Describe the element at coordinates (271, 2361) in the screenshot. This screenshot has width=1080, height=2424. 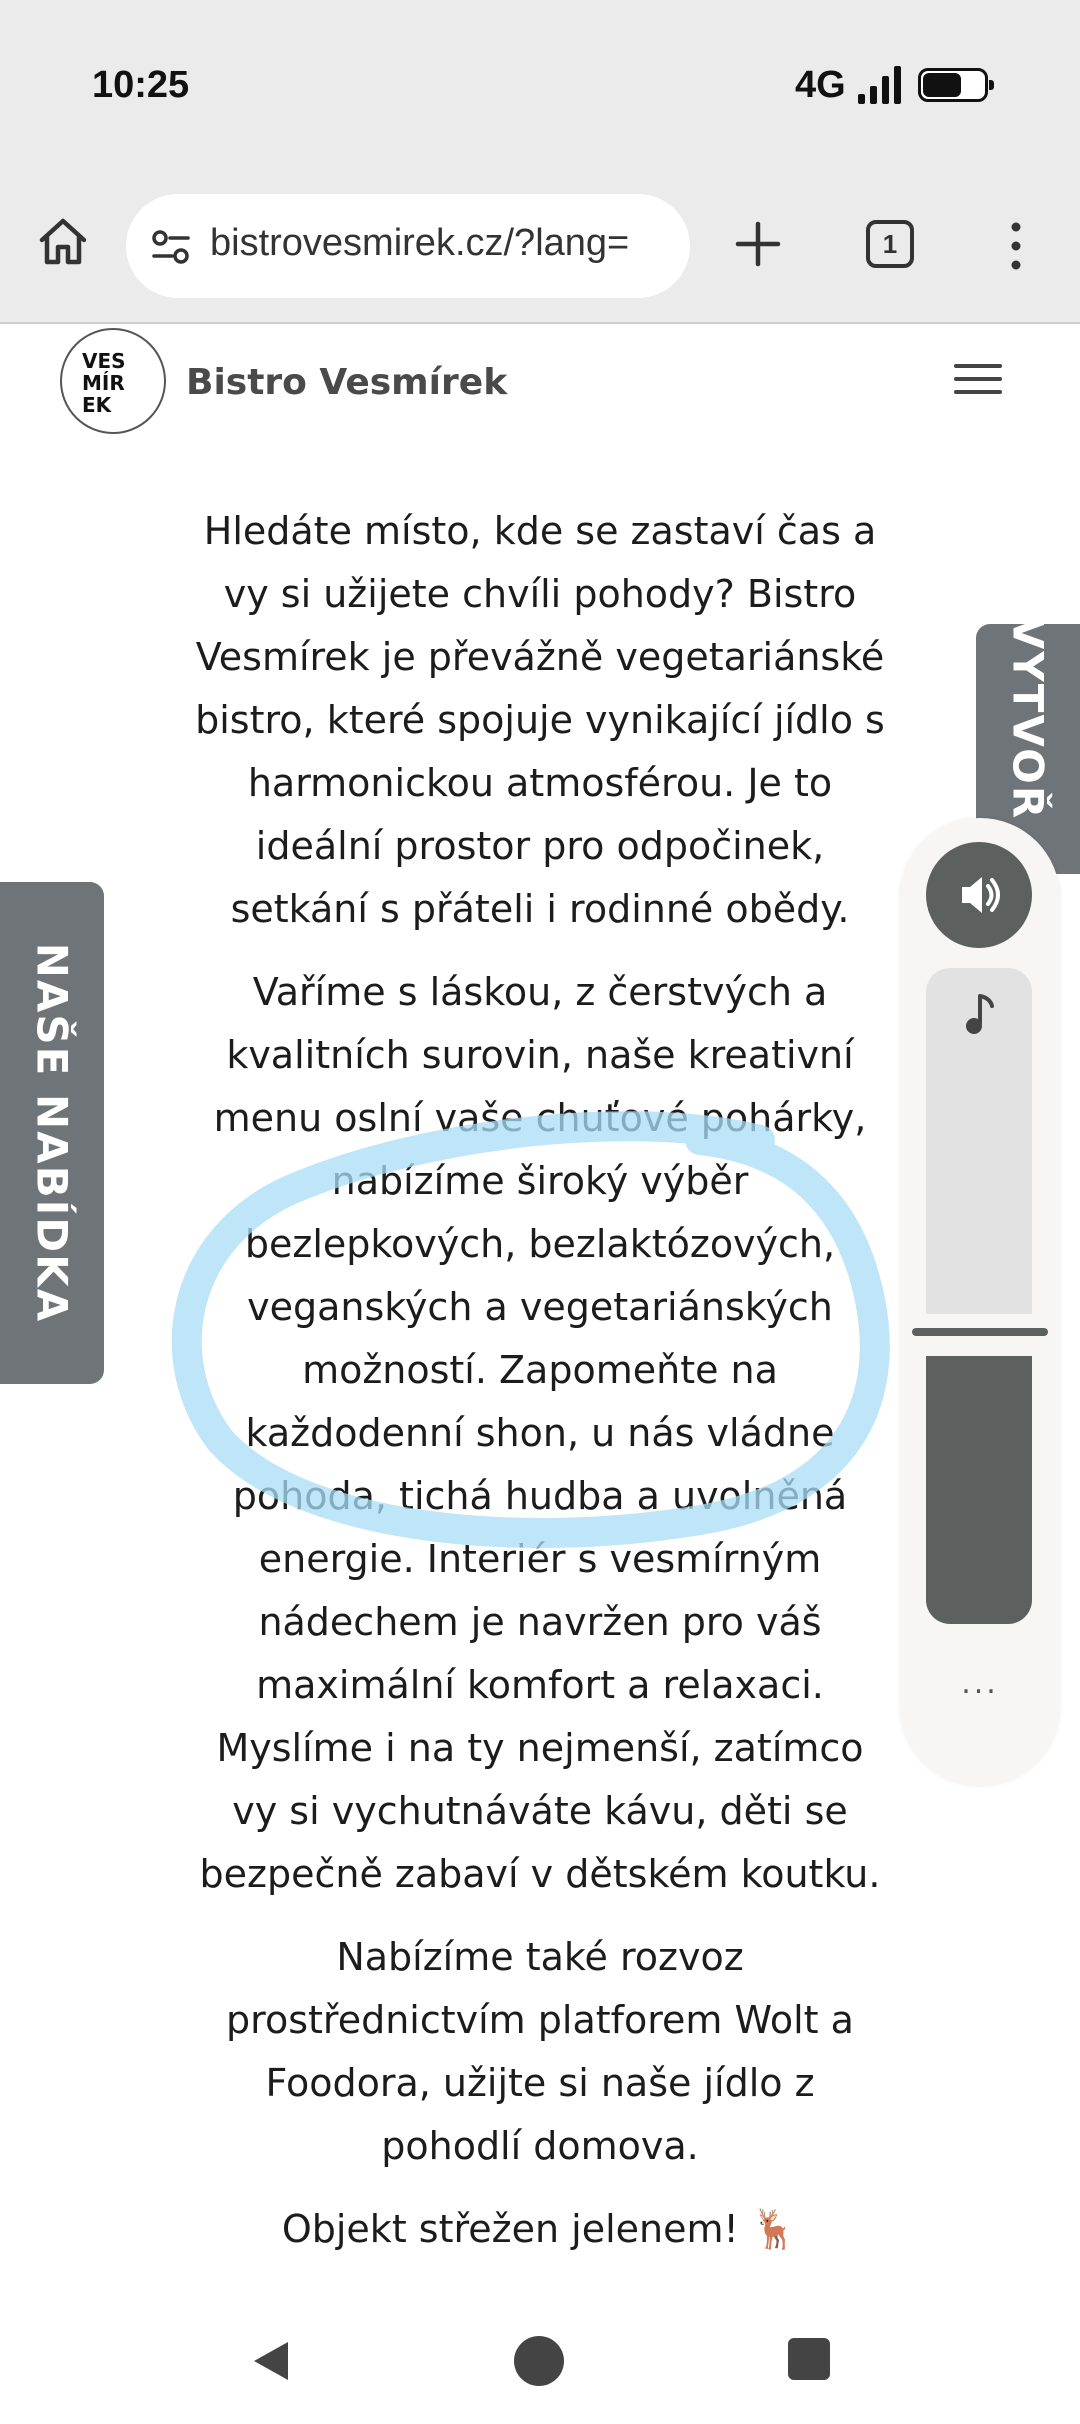
I see `back-icon` at that location.